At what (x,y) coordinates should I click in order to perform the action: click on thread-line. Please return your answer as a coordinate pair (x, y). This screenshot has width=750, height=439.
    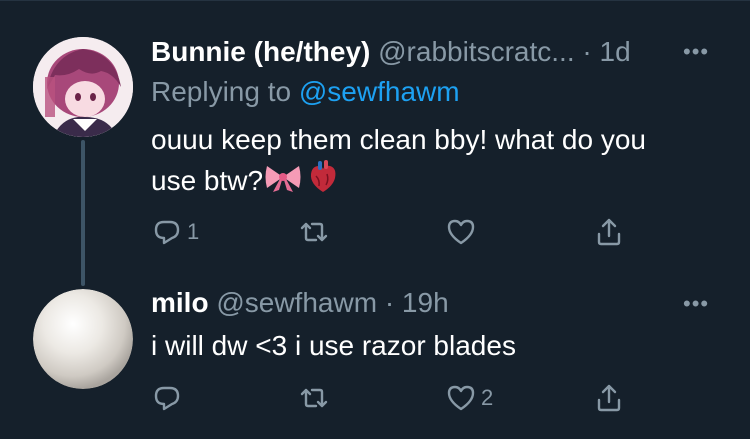
    Looking at the image, I should click on (83, 213).